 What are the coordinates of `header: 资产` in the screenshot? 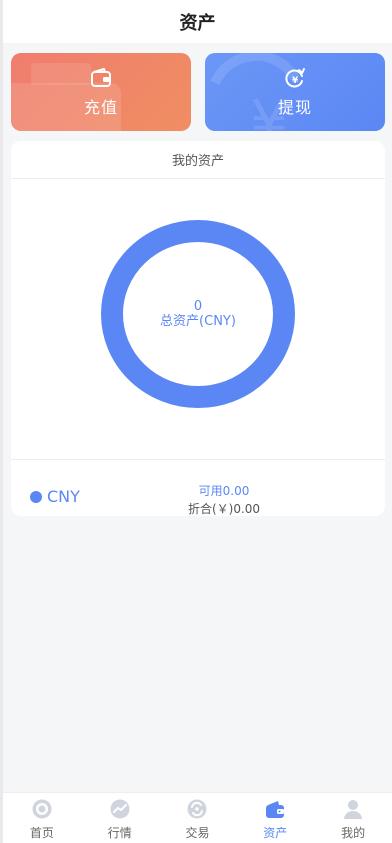 It's located at (197, 21).